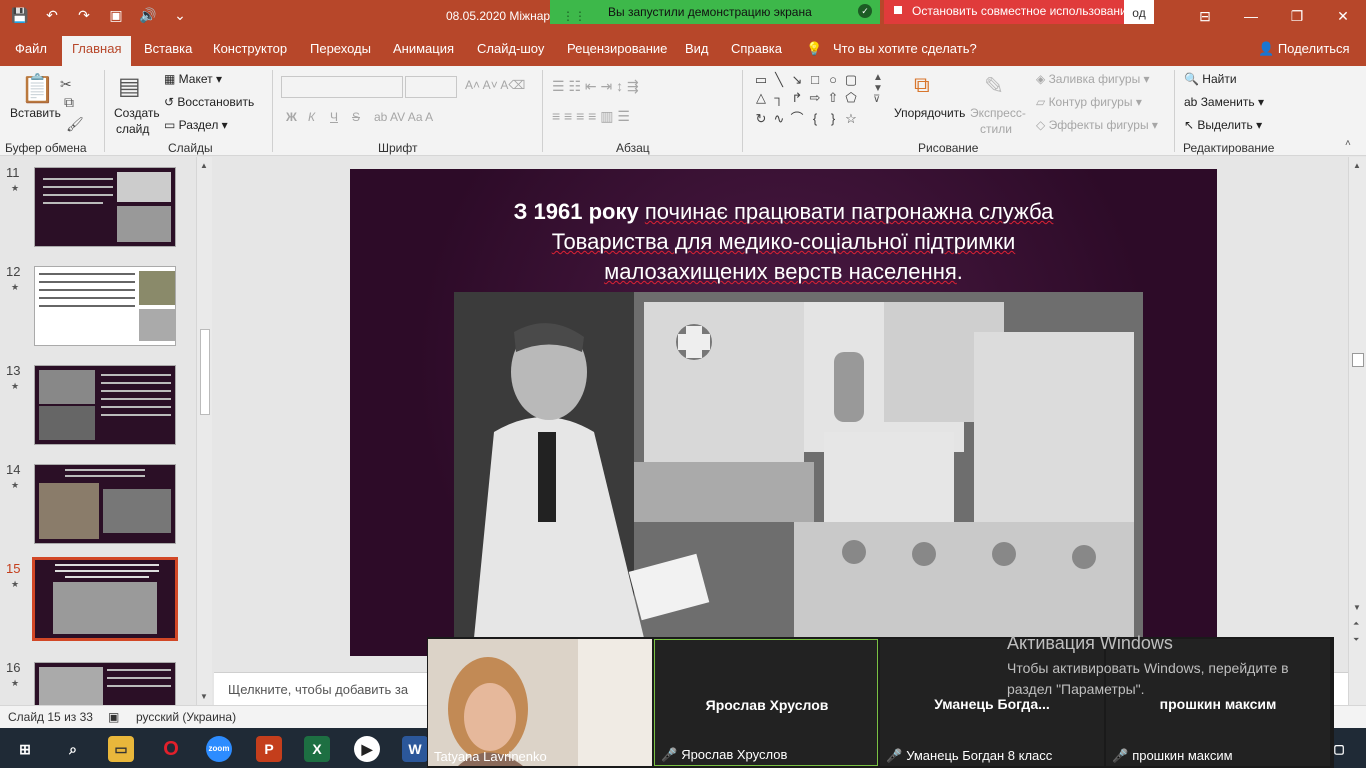 The height and width of the screenshot is (768, 1366). What do you see at coordinates (1224, 102) in the screenshot?
I see `replace-button: ab Заменить ▾` at bounding box center [1224, 102].